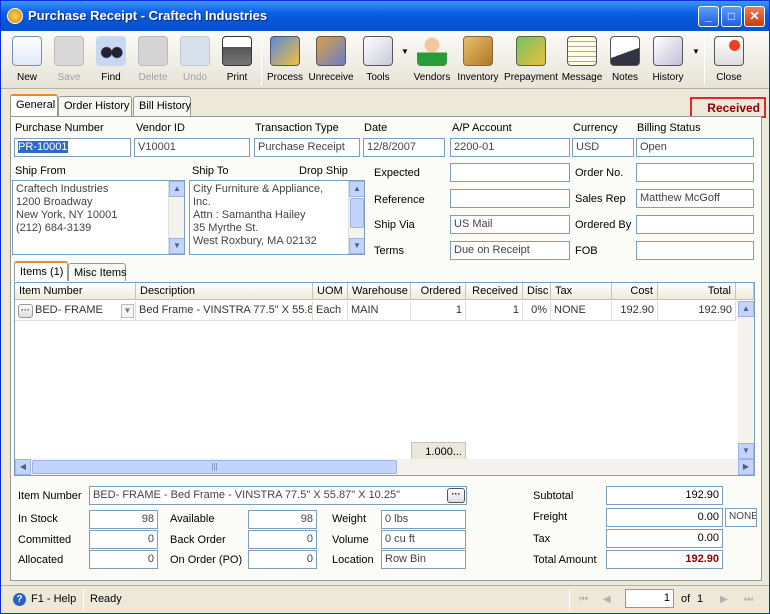  What do you see at coordinates (697, 311) in the screenshot?
I see `cell-total: 192.90` at bounding box center [697, 311].